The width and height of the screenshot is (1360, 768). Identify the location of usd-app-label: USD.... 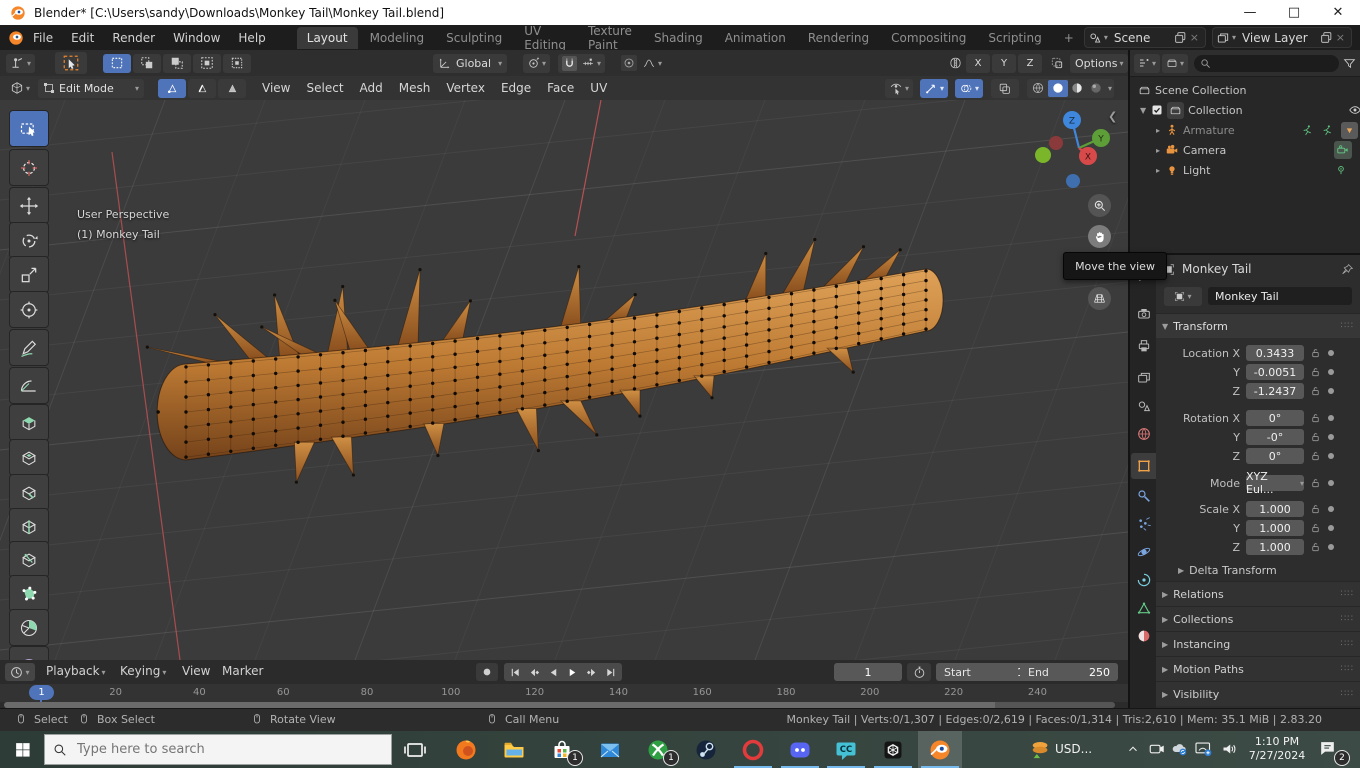
(1073, 749).